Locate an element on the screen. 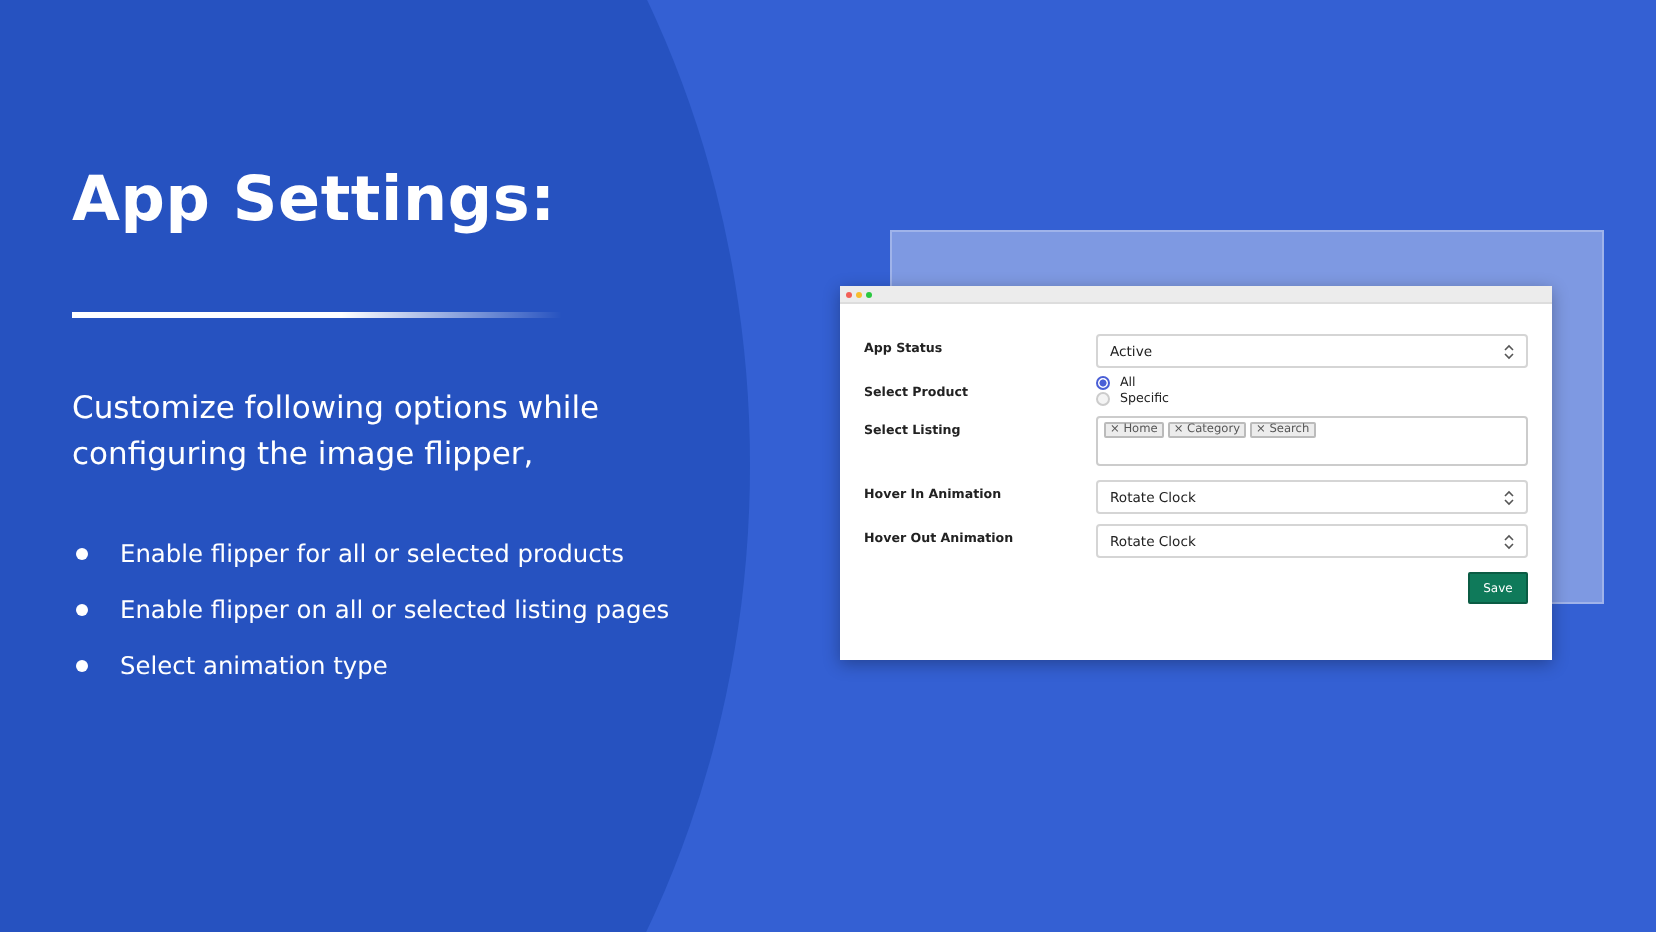  radio-button is located at coordinates (1103, 383).